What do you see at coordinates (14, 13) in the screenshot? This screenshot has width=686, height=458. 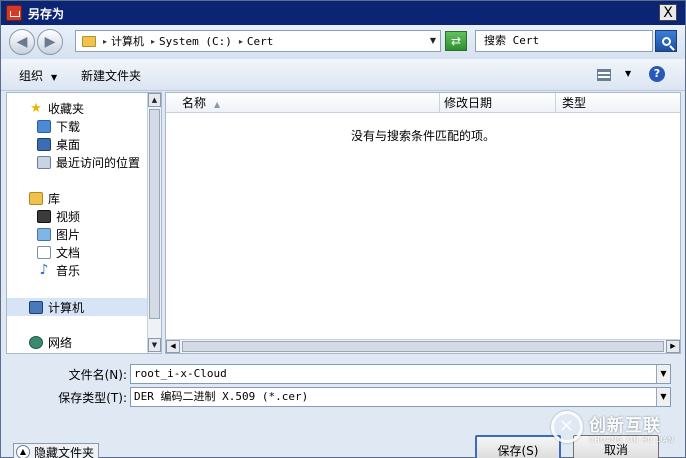 I see `app-icon` at bounding box center [14, 13].